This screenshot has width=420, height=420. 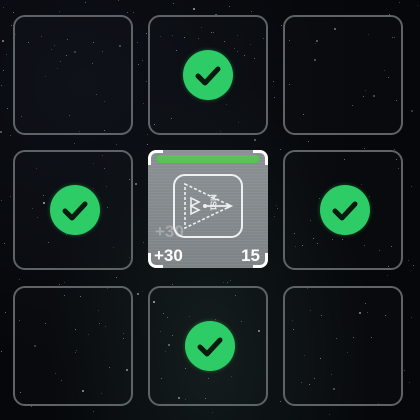 I want to click on selection-corner-tl, so click(x=155, y=157).